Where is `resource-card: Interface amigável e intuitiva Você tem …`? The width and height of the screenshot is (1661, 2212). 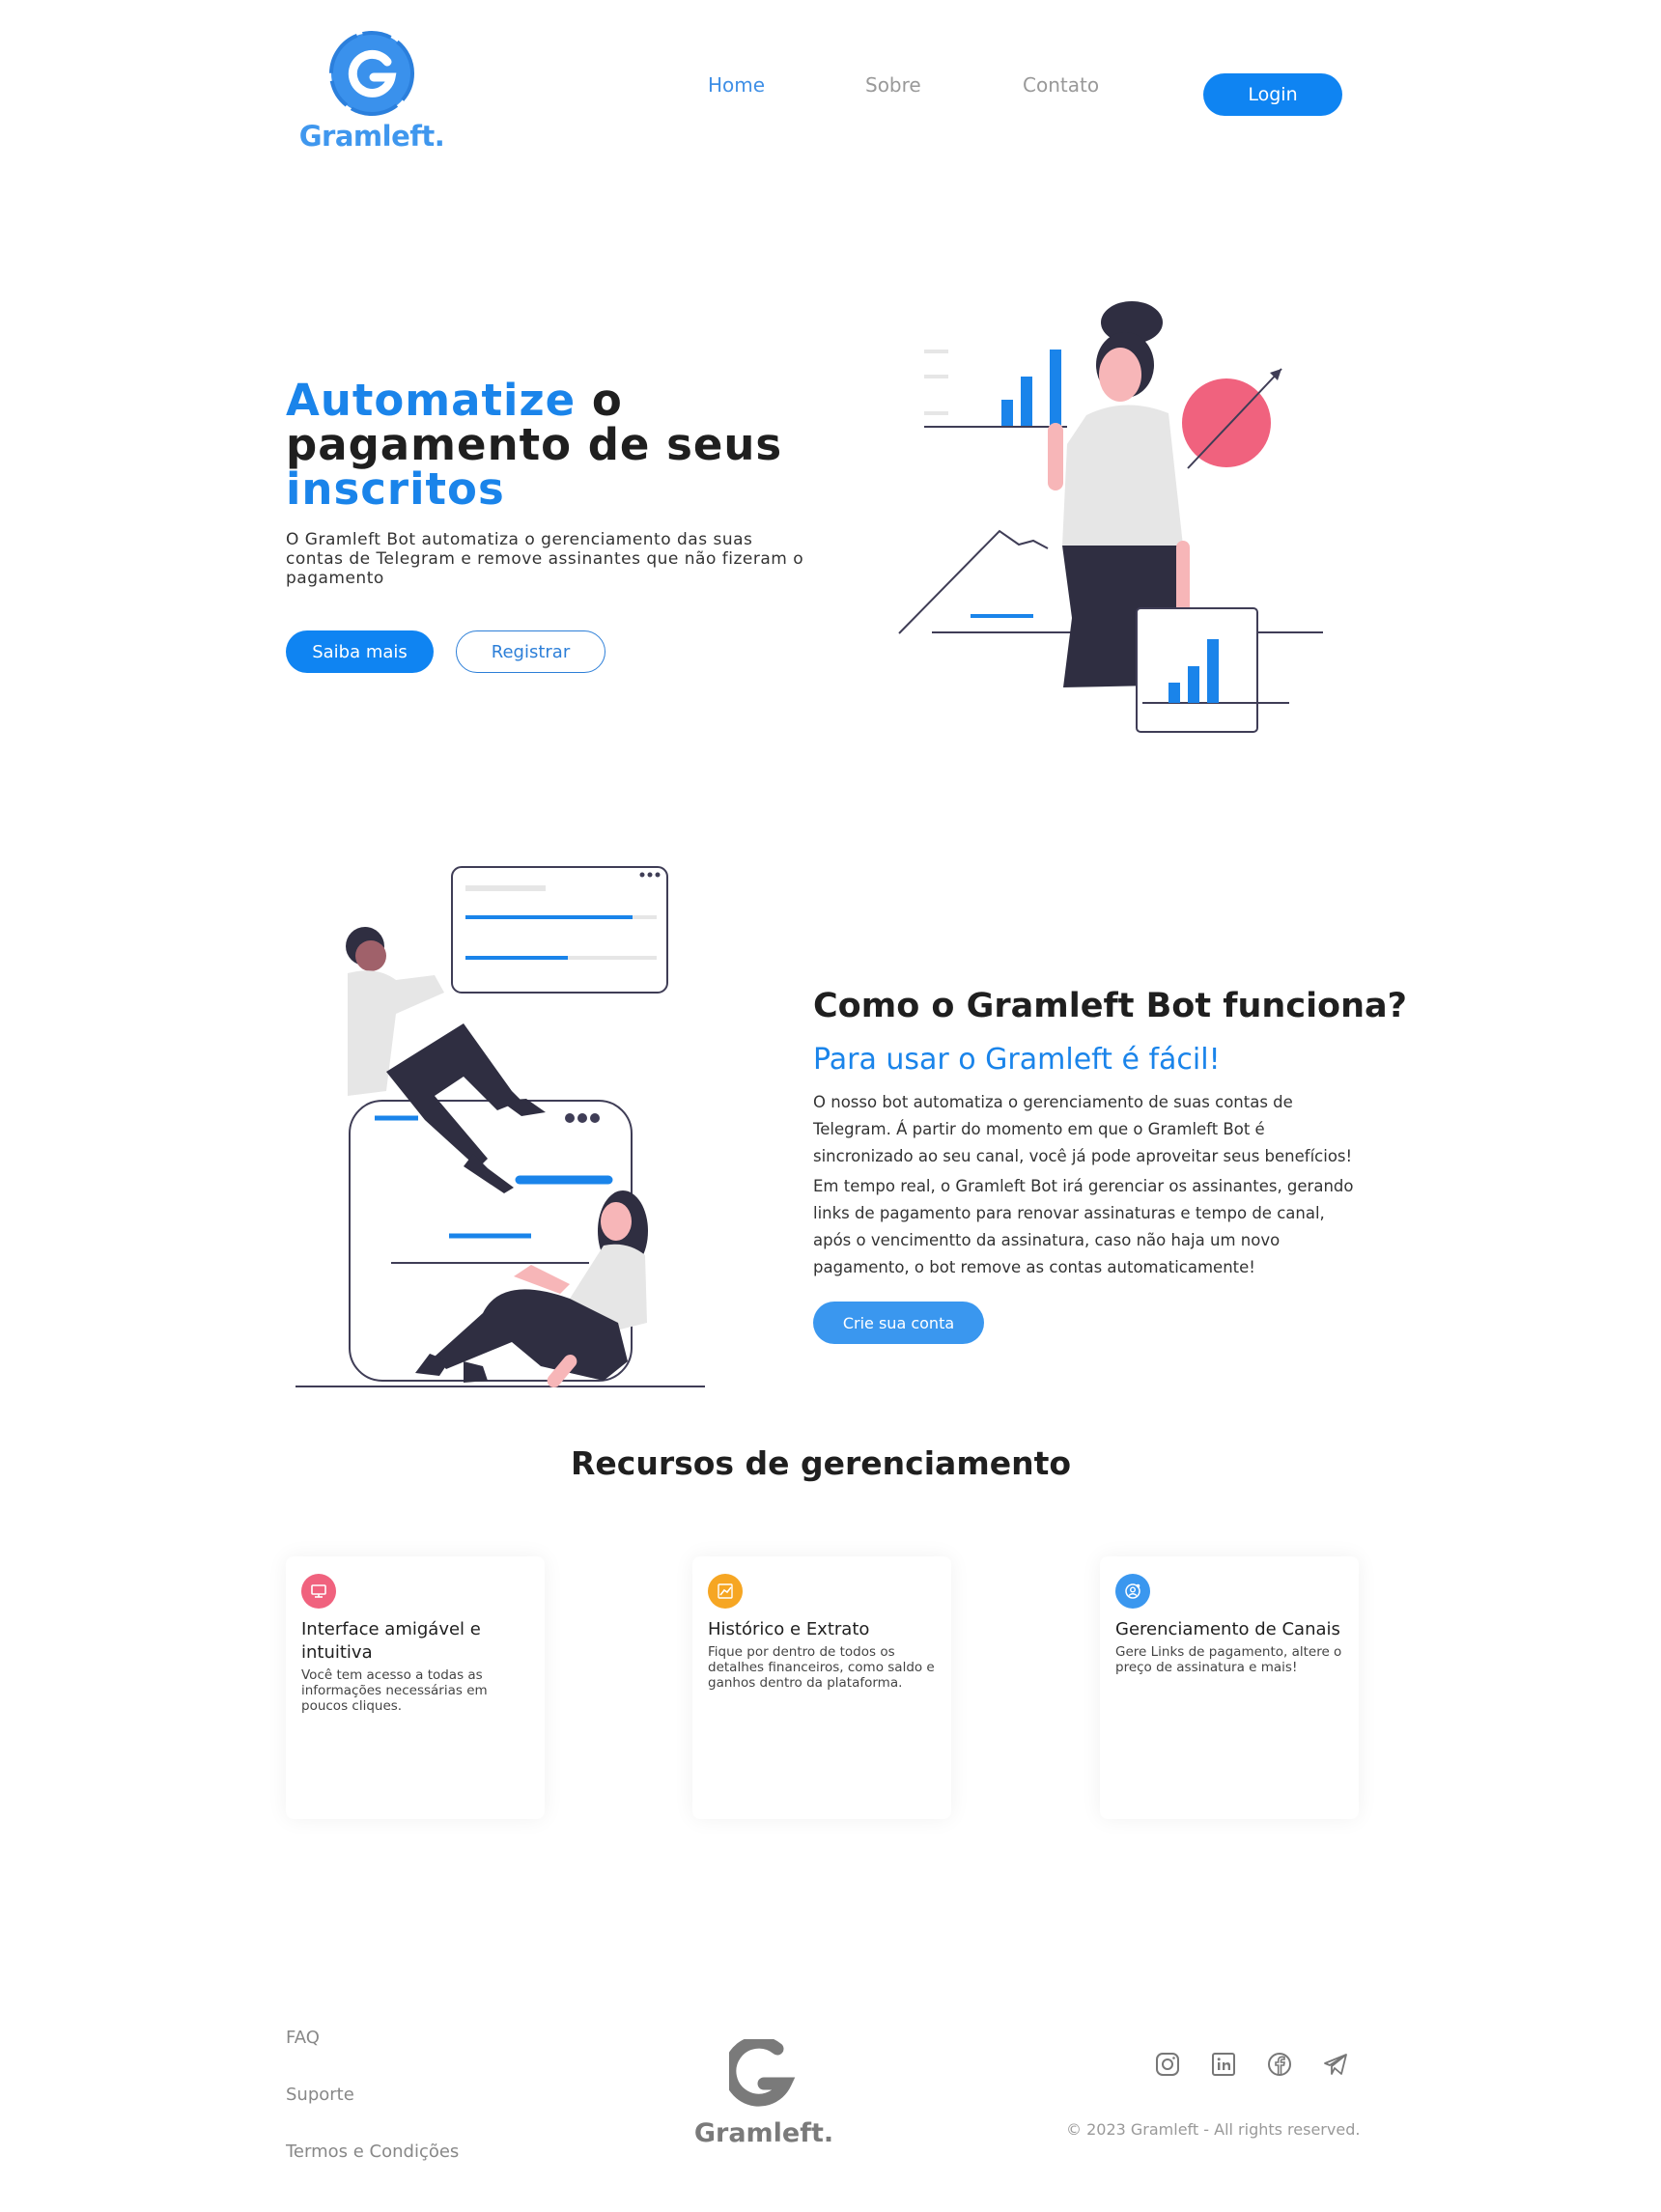
resource-card: Interface amigável e intuitiva Você tem … is located at coordinates (416, 1688).